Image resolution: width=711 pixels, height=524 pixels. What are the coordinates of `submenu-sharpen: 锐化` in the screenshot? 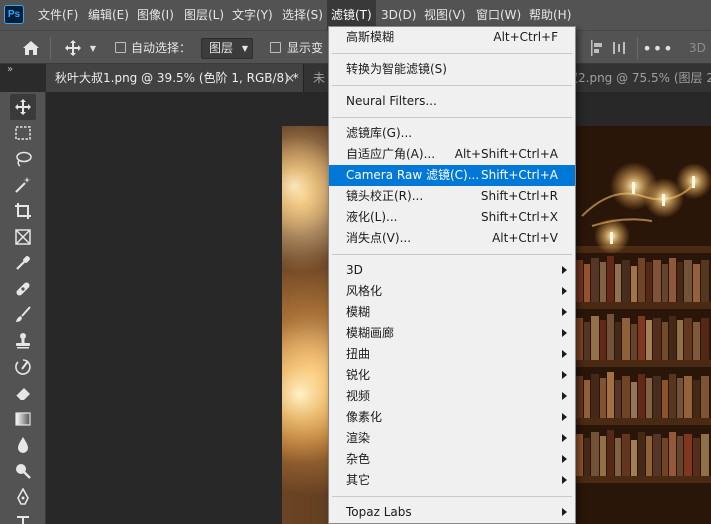 It's located at (452, 375).